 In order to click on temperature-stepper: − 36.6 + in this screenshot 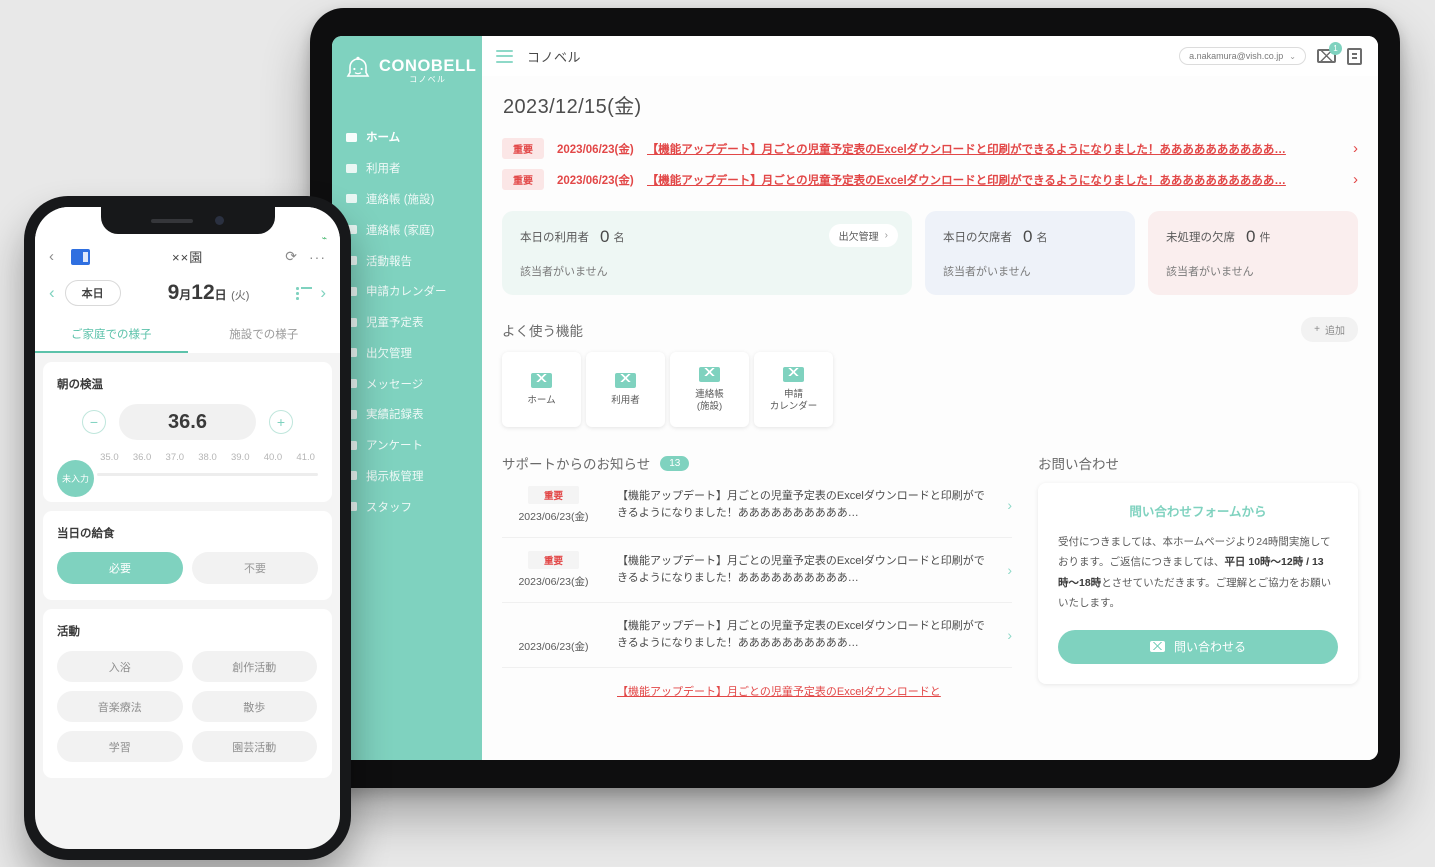, I will do `click(187, 422)`.